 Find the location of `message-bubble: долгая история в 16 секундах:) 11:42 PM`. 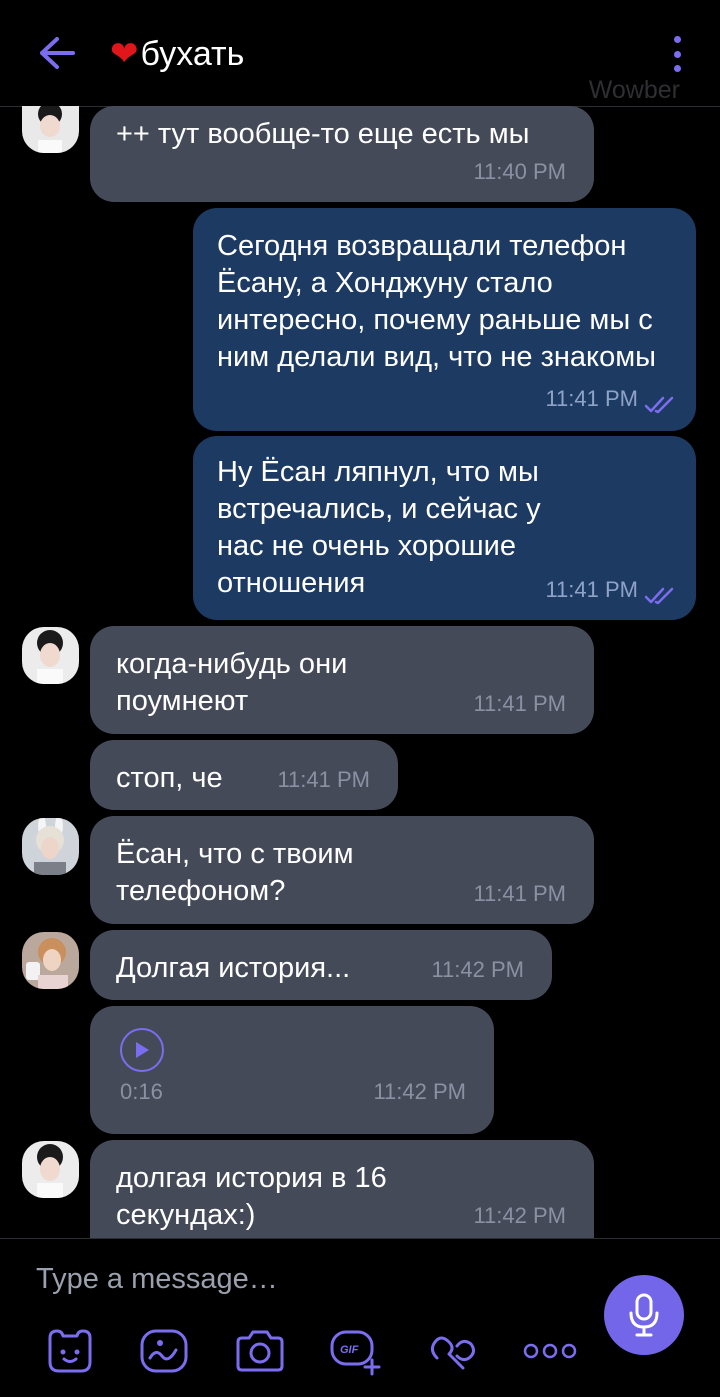

message-bubble: долгая история в 16 секундах:) 11:42 PM is located at coordinates (342, 1189).